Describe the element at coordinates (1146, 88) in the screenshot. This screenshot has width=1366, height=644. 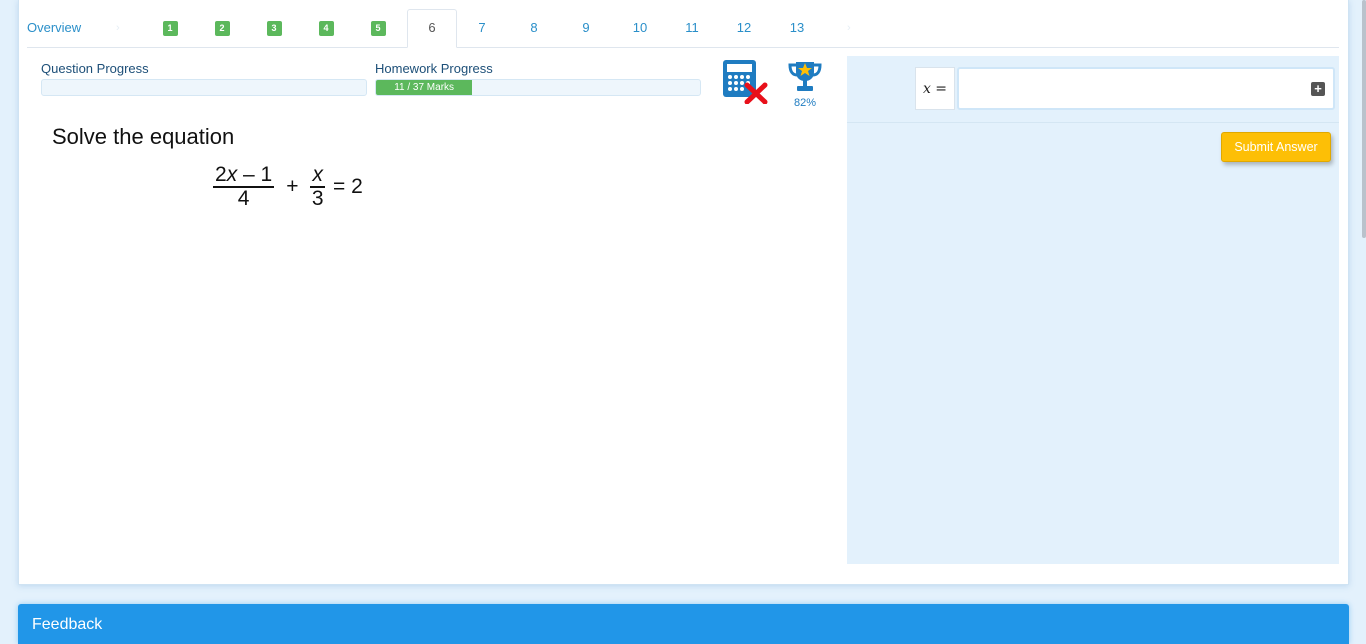
I see `answer-input: +` at that location.